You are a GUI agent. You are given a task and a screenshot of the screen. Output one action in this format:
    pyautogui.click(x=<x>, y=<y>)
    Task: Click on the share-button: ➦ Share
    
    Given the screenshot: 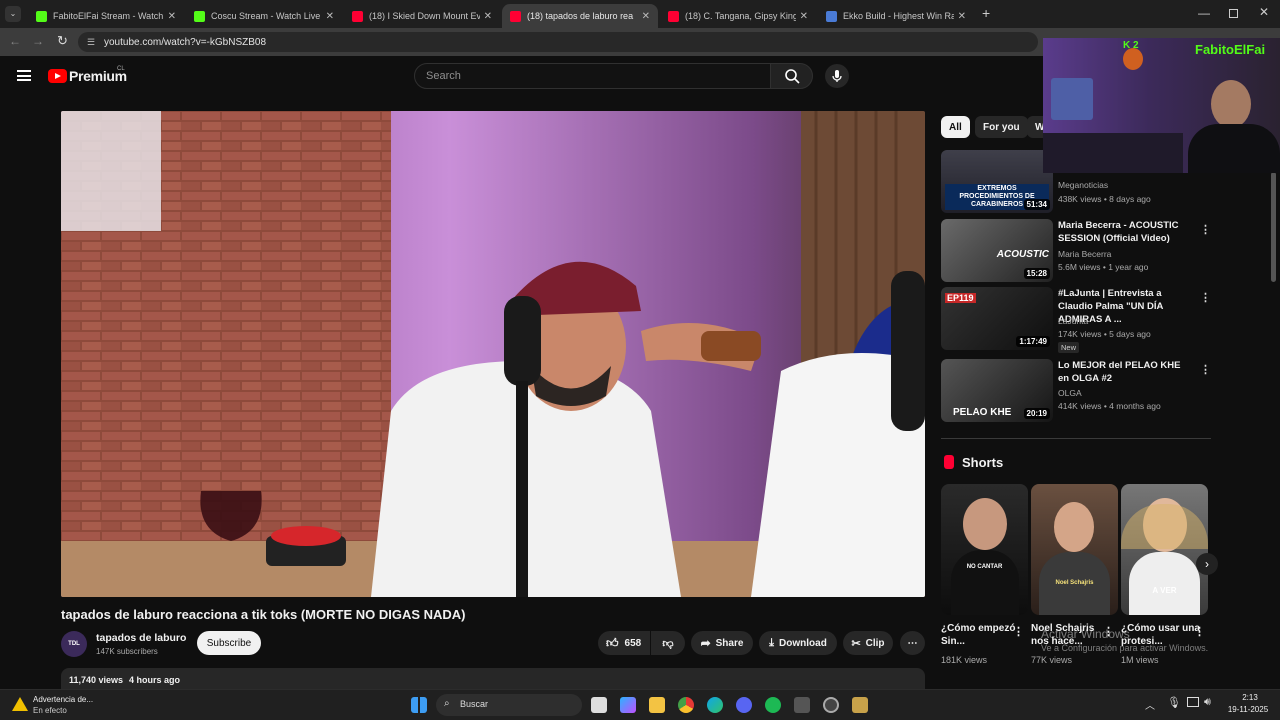 What is the action you would take?
    pyautogui.click(x=722, y=643)
    